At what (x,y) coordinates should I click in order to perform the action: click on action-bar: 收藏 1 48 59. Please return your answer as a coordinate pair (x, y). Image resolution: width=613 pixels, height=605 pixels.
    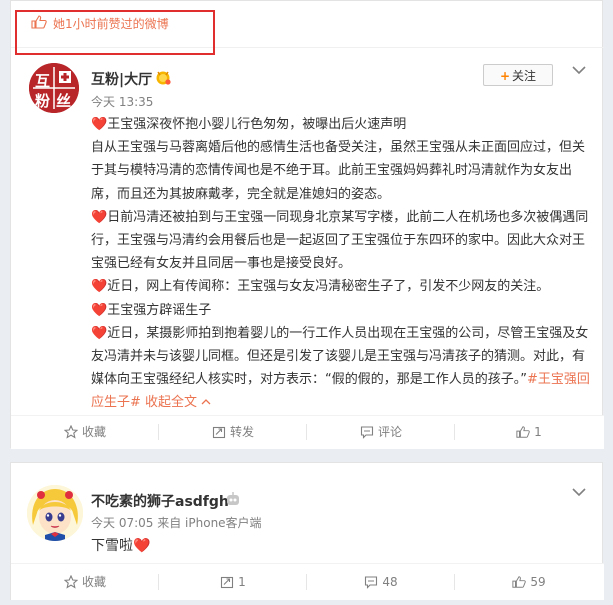
    Looking at the image, I should click on (307, 581).